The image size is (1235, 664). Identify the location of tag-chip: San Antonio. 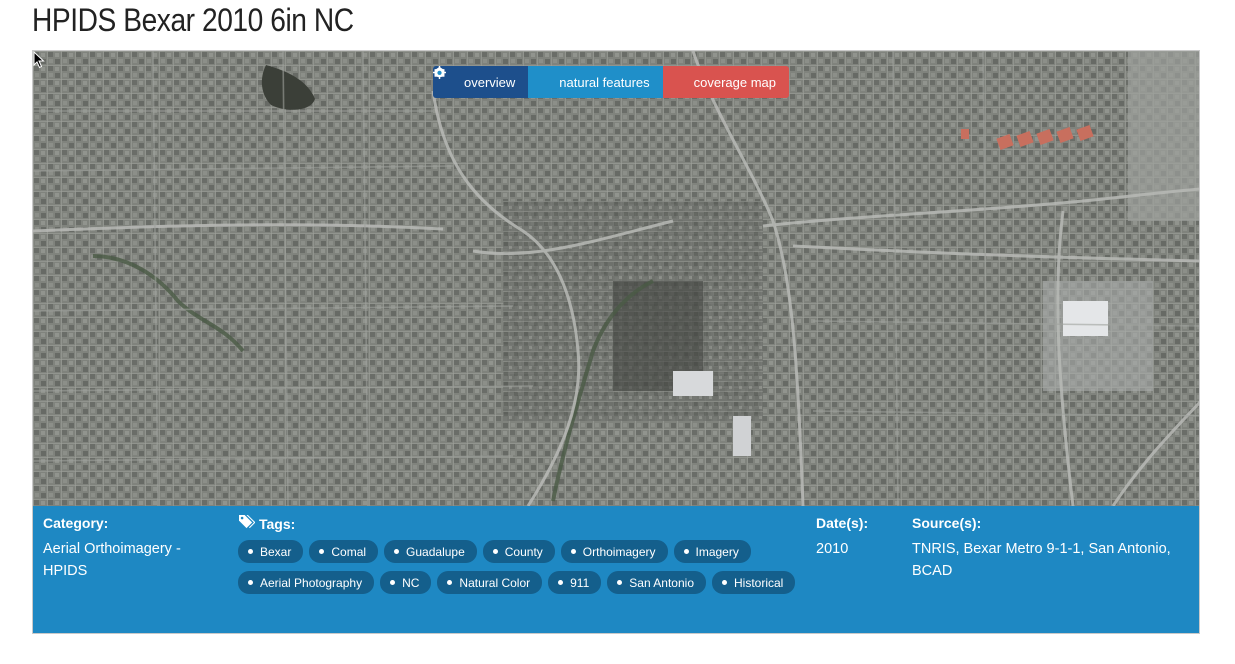
(656, 582).